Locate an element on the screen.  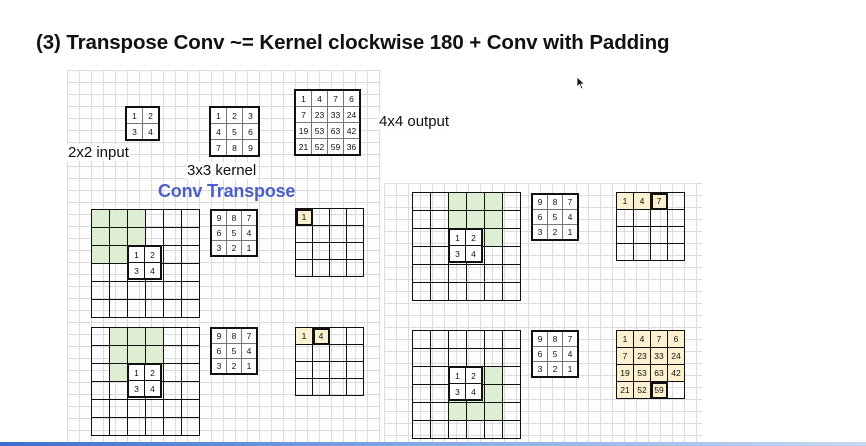
input-overlay-cell: 4 is located at coordinates (153, 271).